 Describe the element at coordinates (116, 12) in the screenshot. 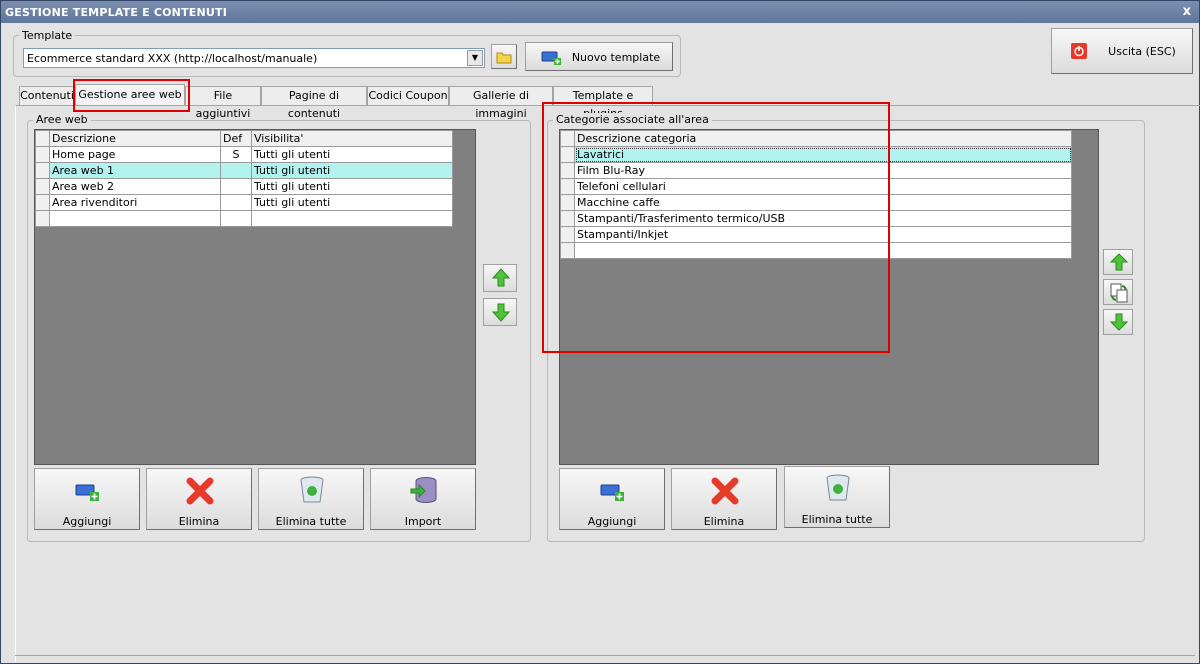

I see `window-title: GESTIONE TEMPLATE E CONTENUTI` at that location.